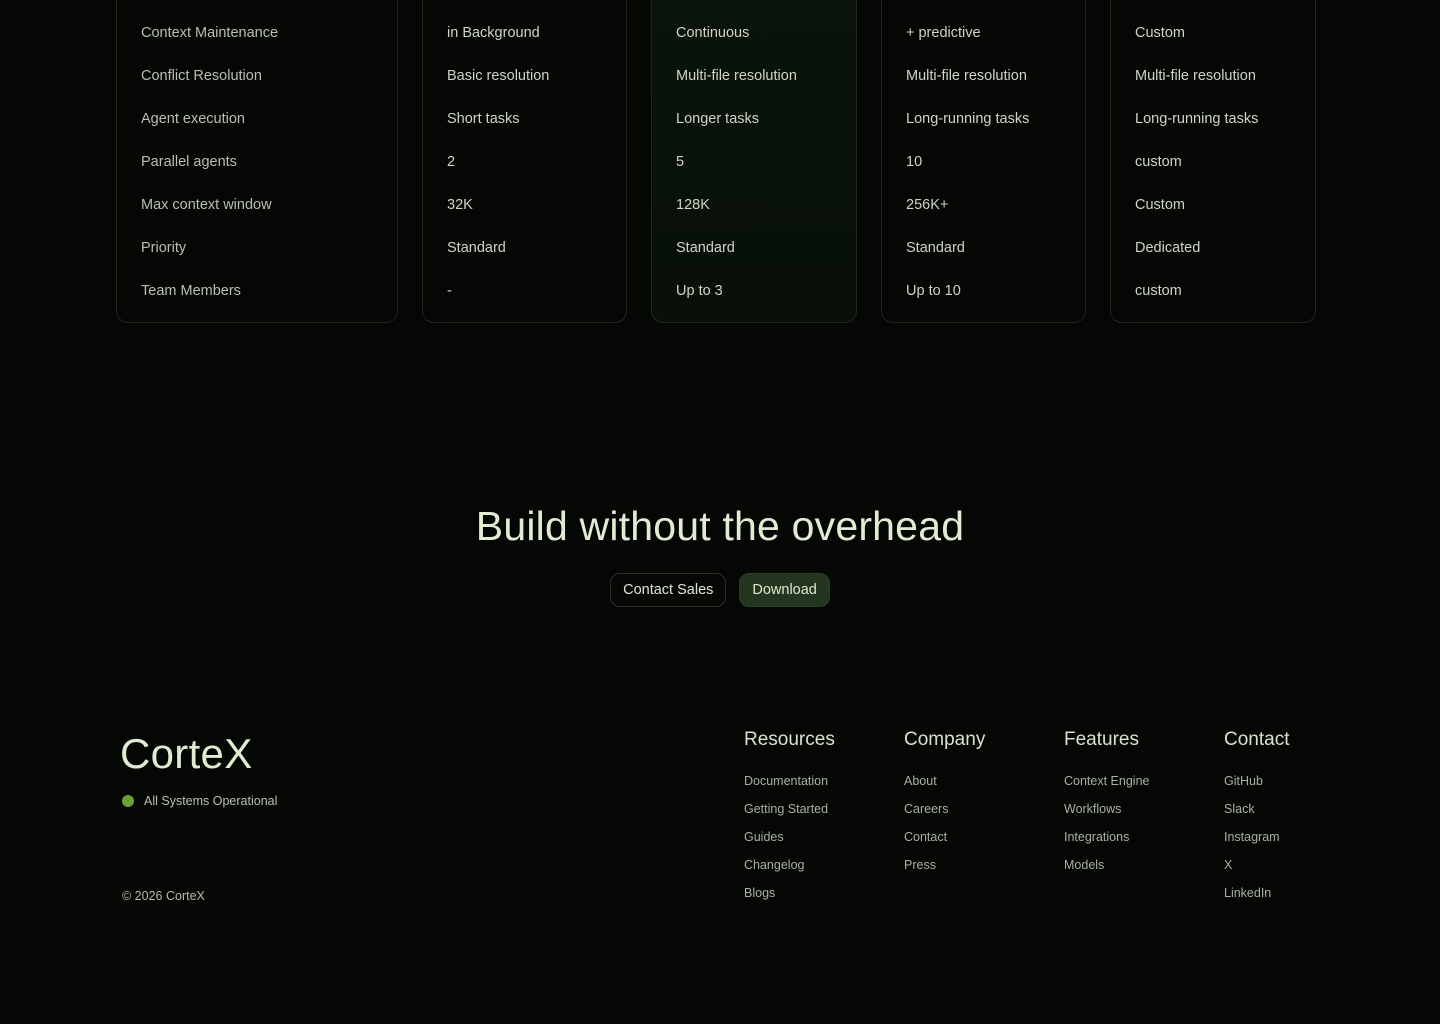 This screenshot has width=1440, height=1024. I want to click on contact-sales-button: Contact Sales, so click(668, 590).